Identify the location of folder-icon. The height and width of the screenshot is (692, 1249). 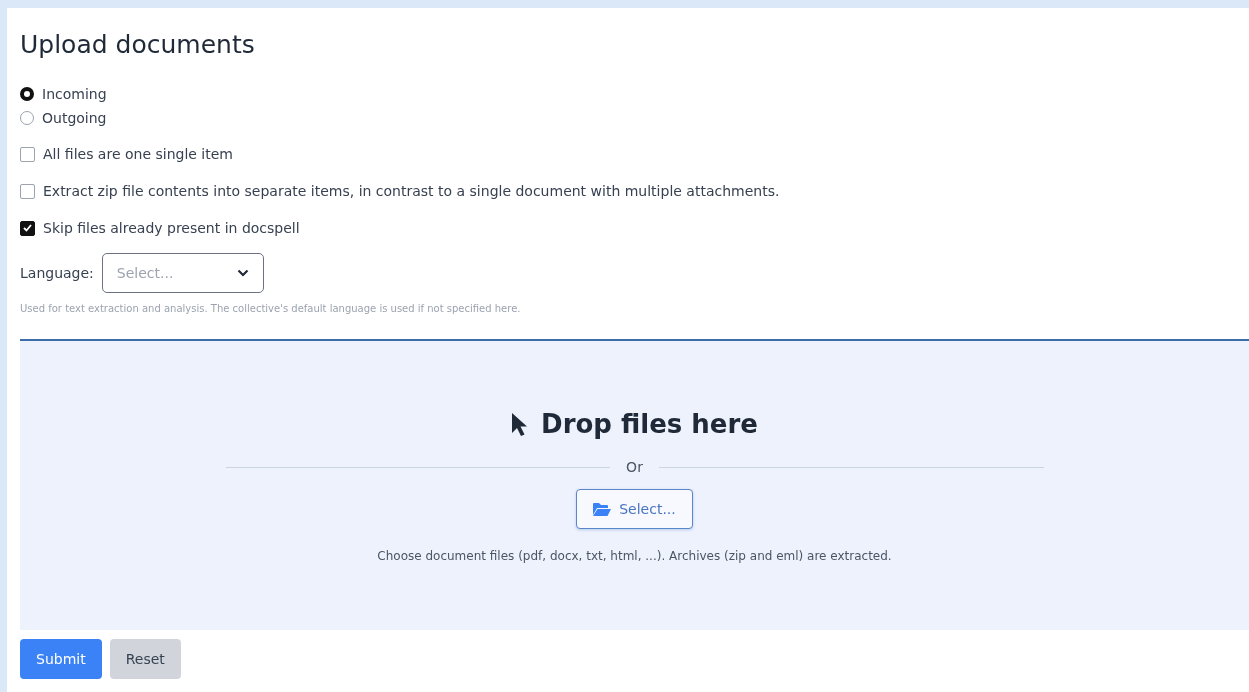
(602, 509).